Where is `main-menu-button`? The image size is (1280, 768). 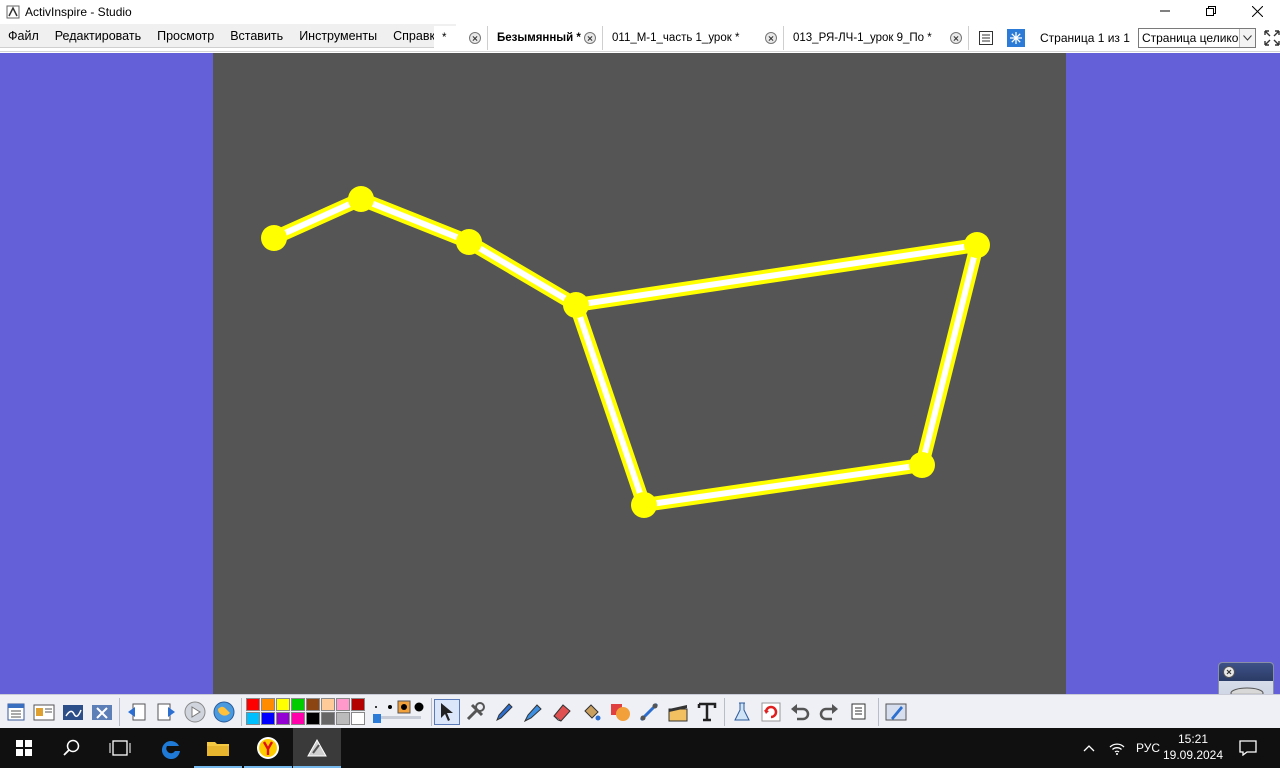 main-menu-button is located at coordinates (16, 712).